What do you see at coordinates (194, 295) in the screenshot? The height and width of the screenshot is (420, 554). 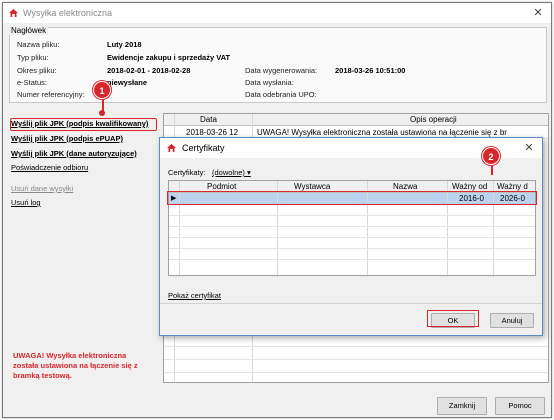 I see `show-certificate-link: Pokaż certyfikat` at bounding box center [194, 295].